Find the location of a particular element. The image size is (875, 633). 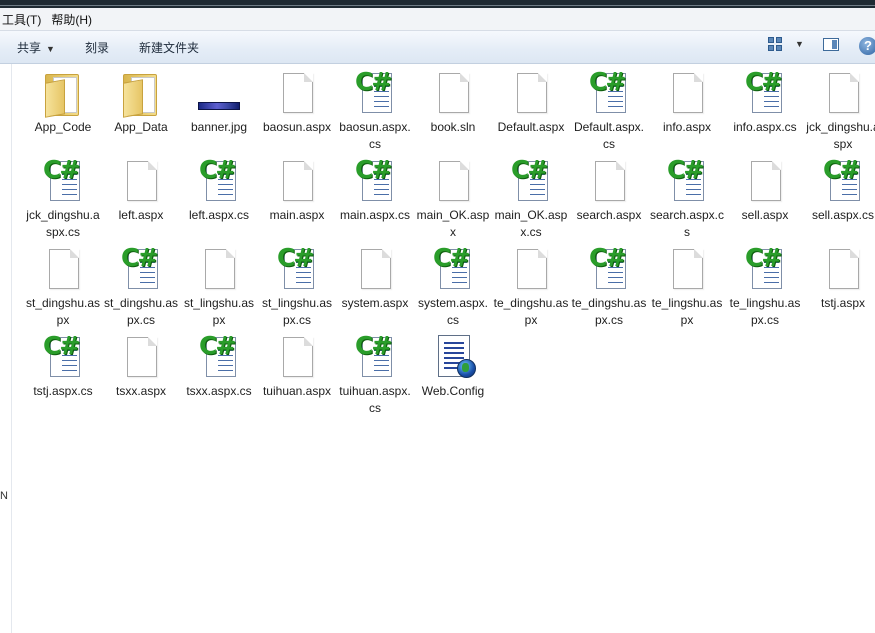

file-item: te_lingshu.aspx is located at coordinates (687, 289).